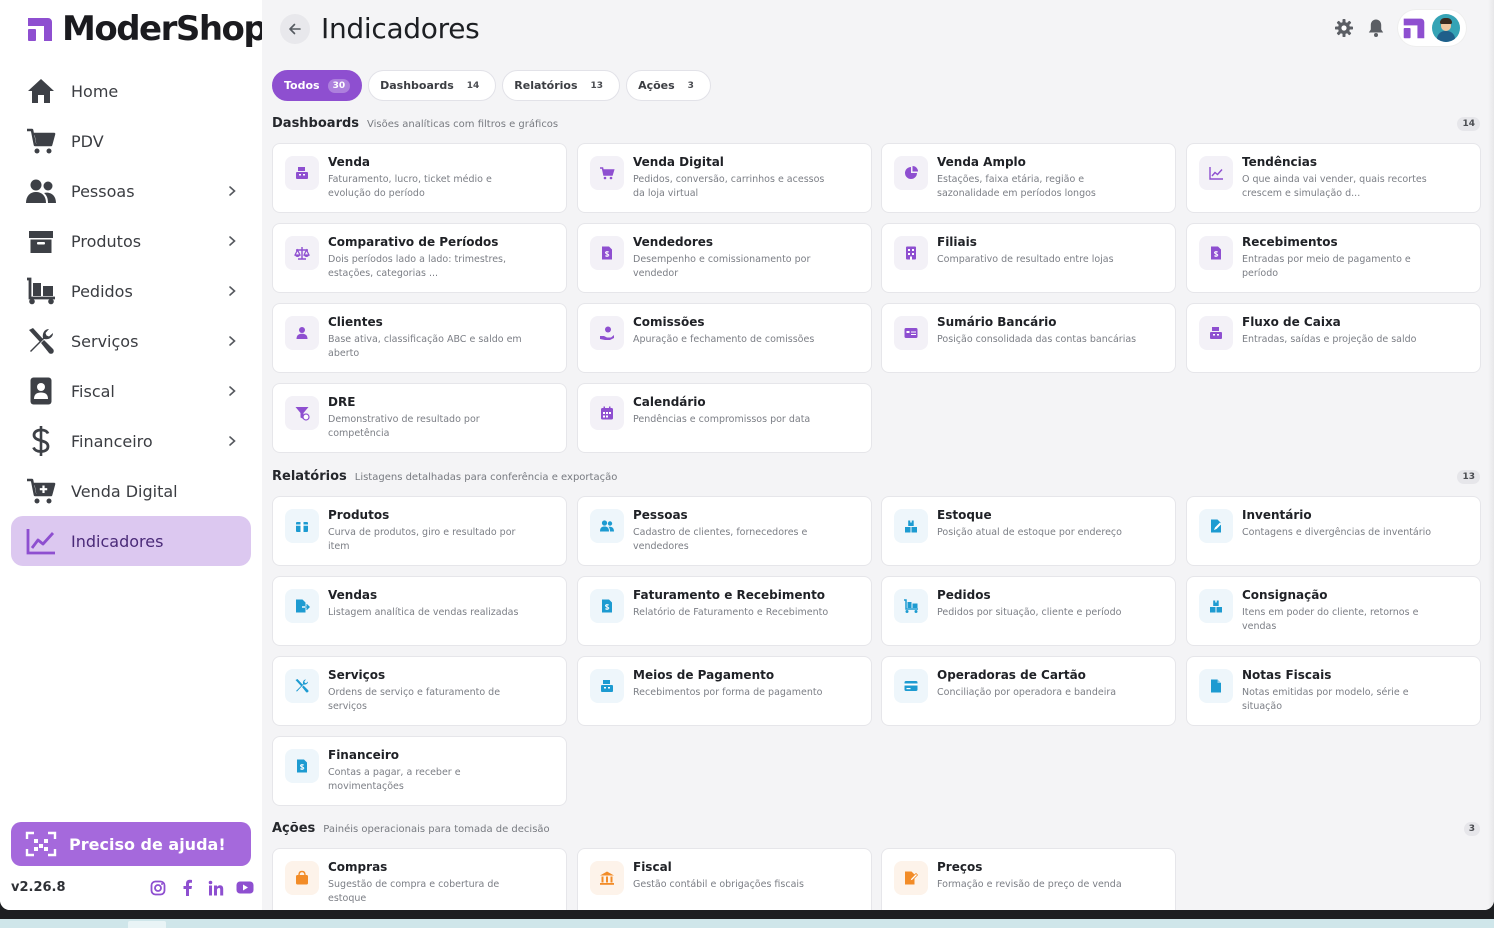 Image resolution: width=1494 pixels, height=928 pixels. What do you see at coordinates (244, 887) in the screenshot?
I see `youtube-icon` at bounding box center [244, 887].